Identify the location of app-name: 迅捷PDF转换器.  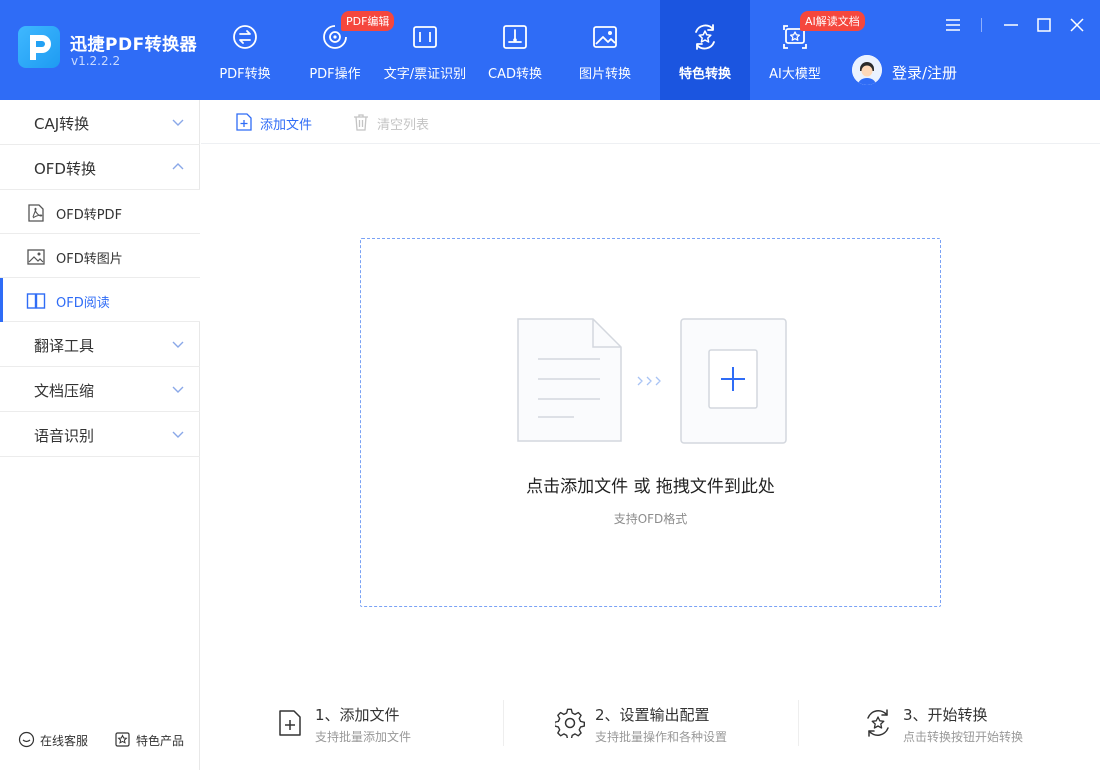
(134, 45).